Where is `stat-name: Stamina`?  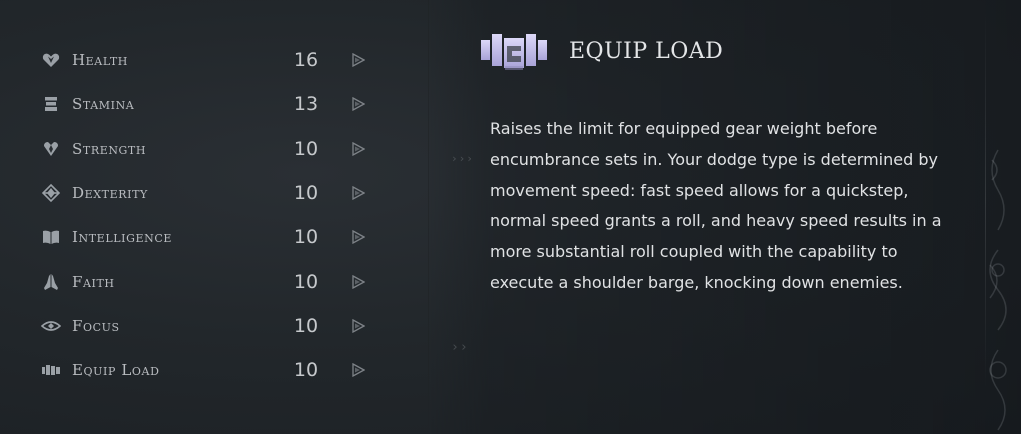
stat-name: Stamina is located at coordinates (103, 104).